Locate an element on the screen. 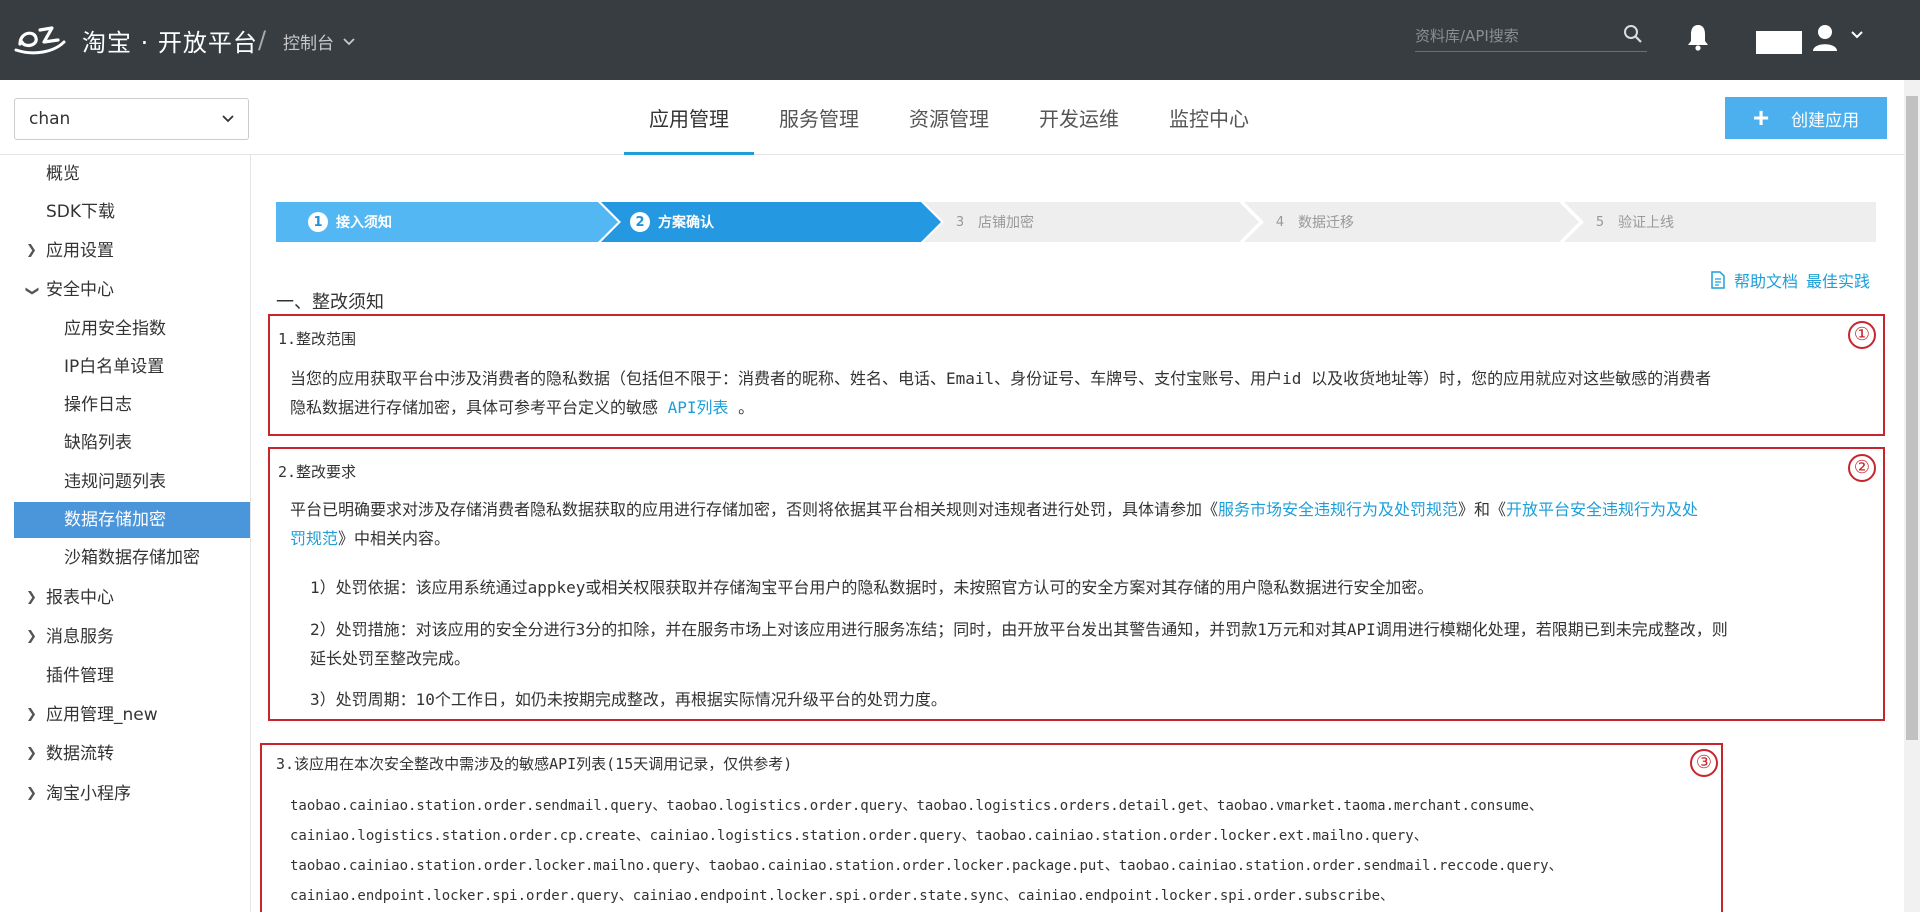 The image size is (1920, 912). step-number: 1 is located at coordinates (318, 222).